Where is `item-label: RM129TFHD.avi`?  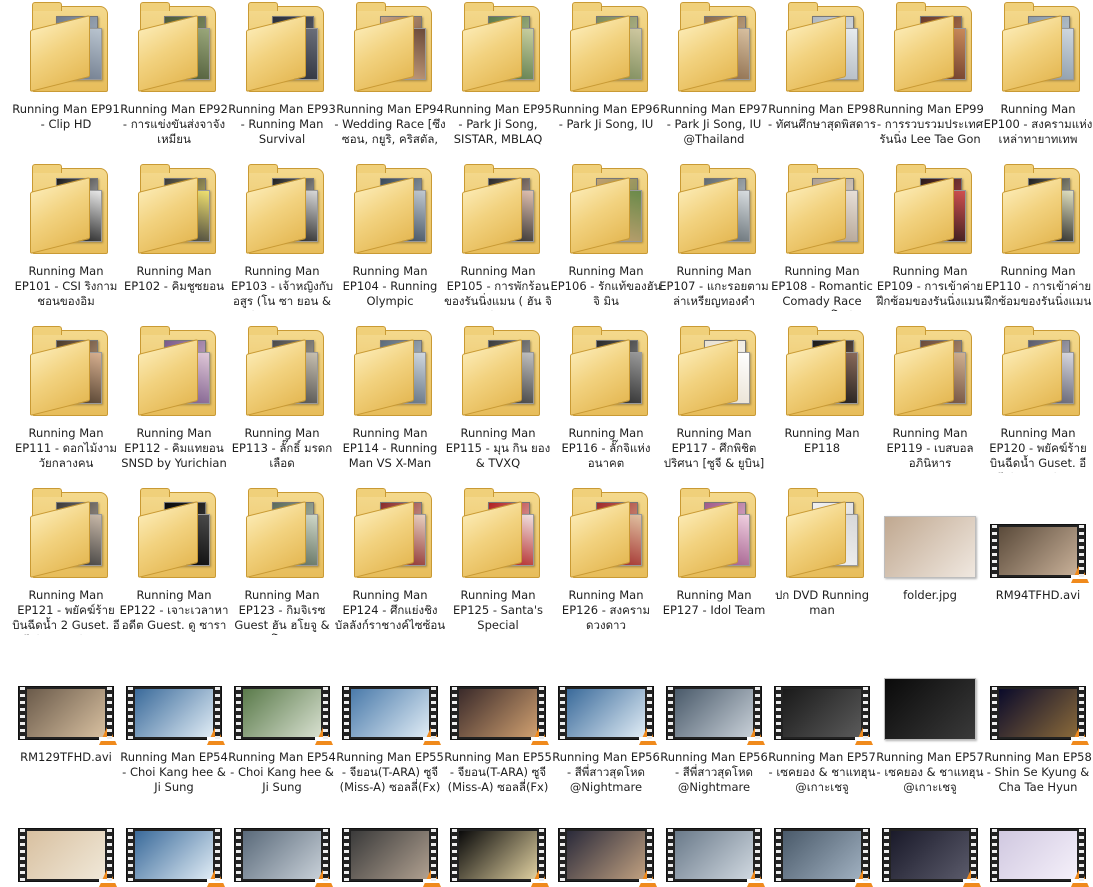 item-label: RM129TFHD.avi is located at coordinates (66, 757).